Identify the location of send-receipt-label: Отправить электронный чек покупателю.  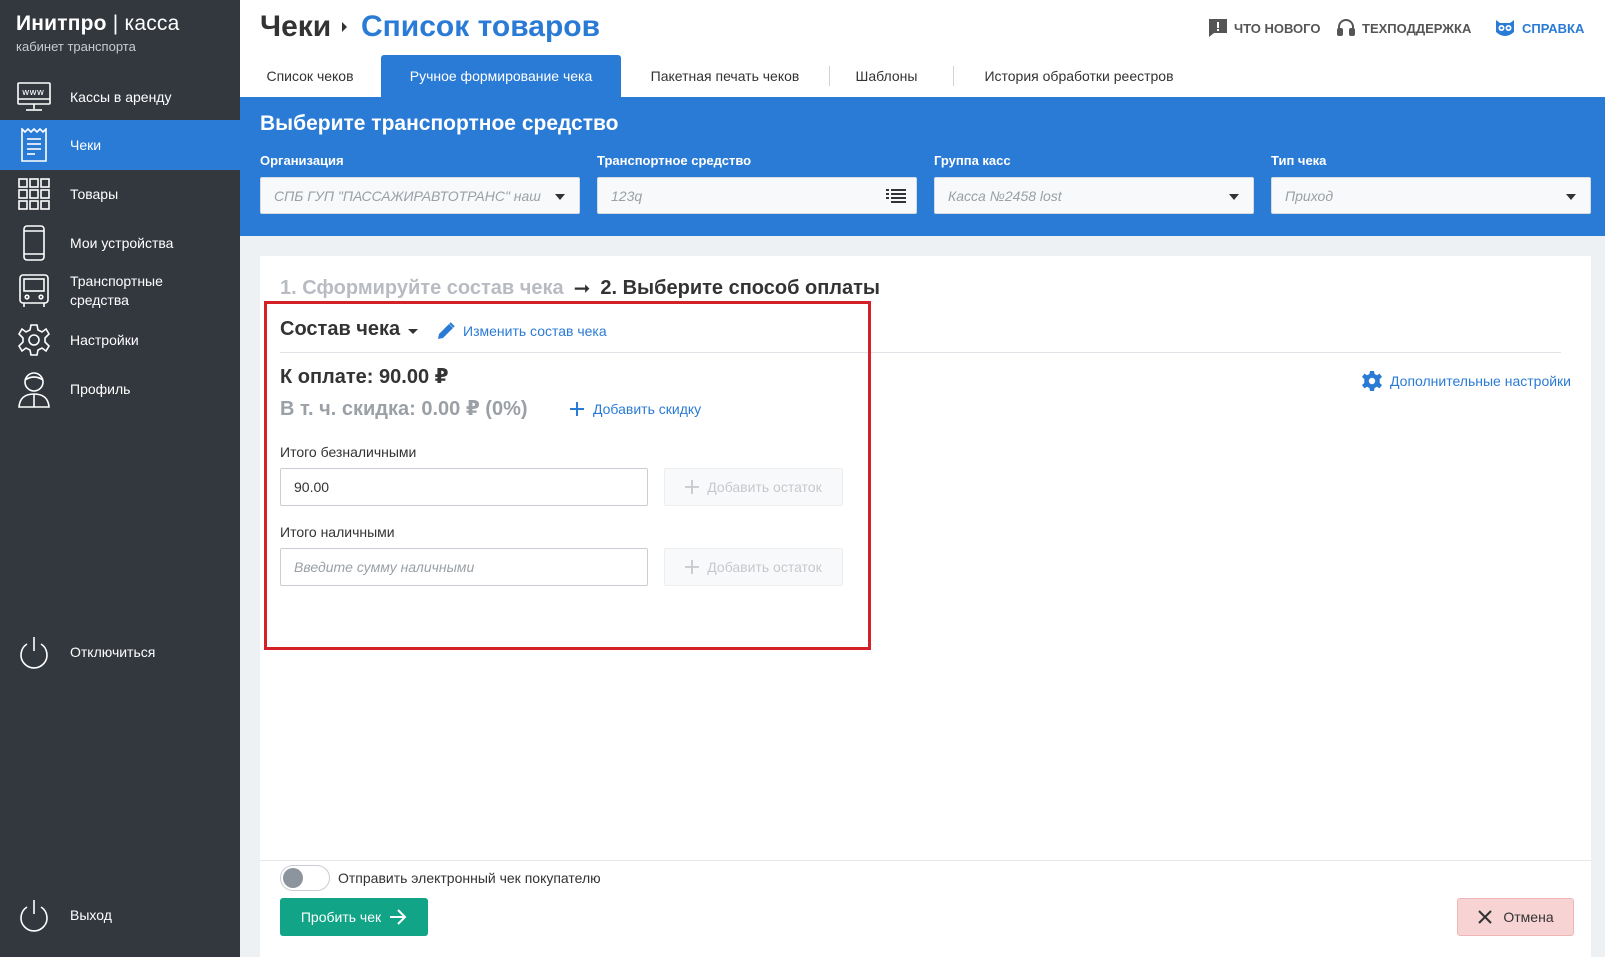
(469, 878).